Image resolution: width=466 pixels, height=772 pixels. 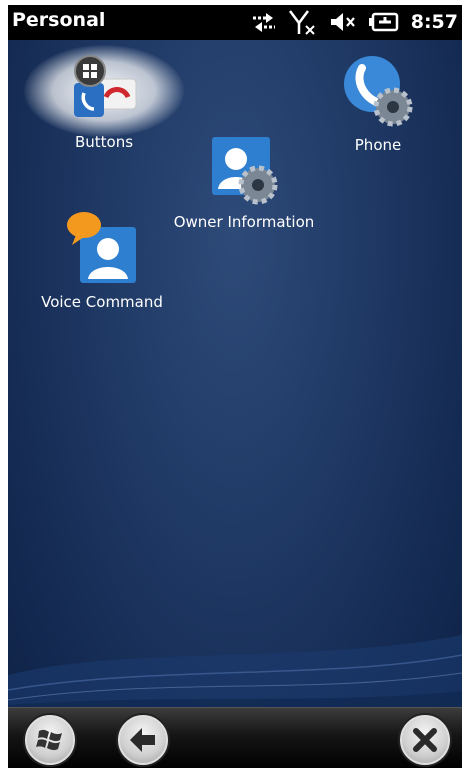 I want to click on app-label: Voice Command, so click(x=102, y=302).